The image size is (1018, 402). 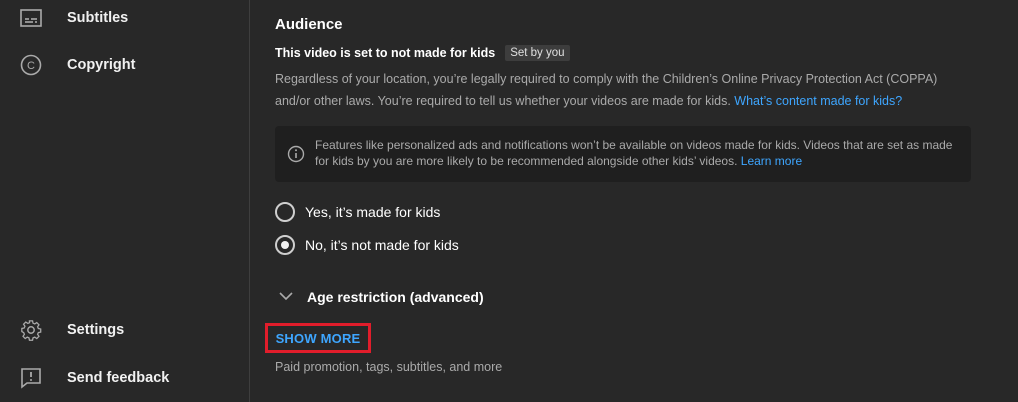 What do you see at coordinates (771, 161) in the screenshot?
I see `learn-more-link: Learn more` at bounding box center [771, 161].